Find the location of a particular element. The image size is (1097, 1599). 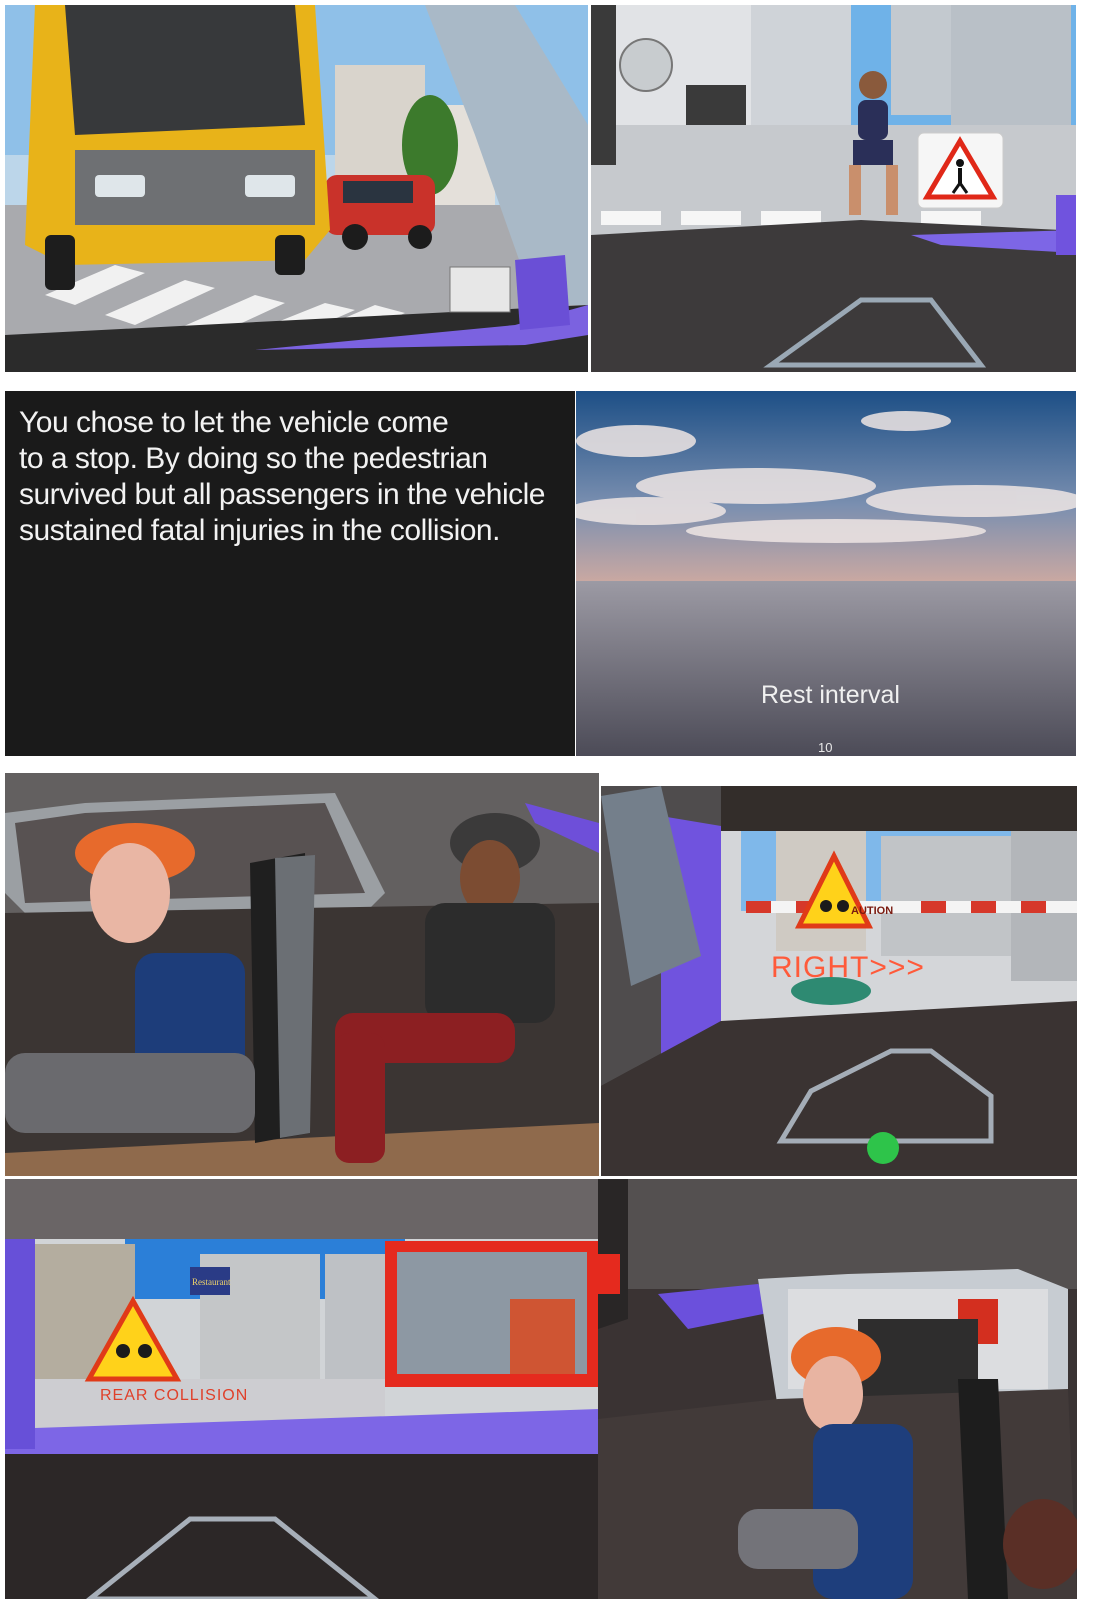

panel-right-warning: AUTION RIGHT>>> is located at coordinates (839, 981).